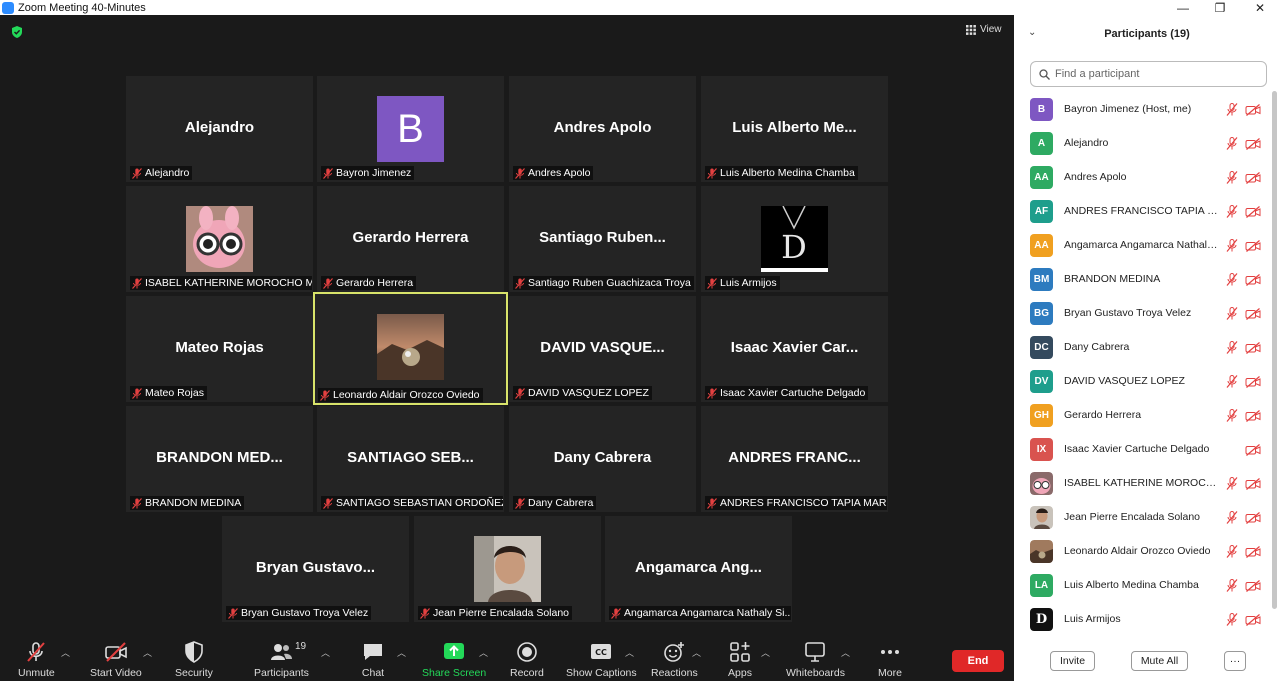 This screenshot has width=1280, height=681. What do you see at coordinates (602, 129) in the screenshot?
I see `video-tile: Andres Apolo Andres Apolo` at bounding box center [602, 129].